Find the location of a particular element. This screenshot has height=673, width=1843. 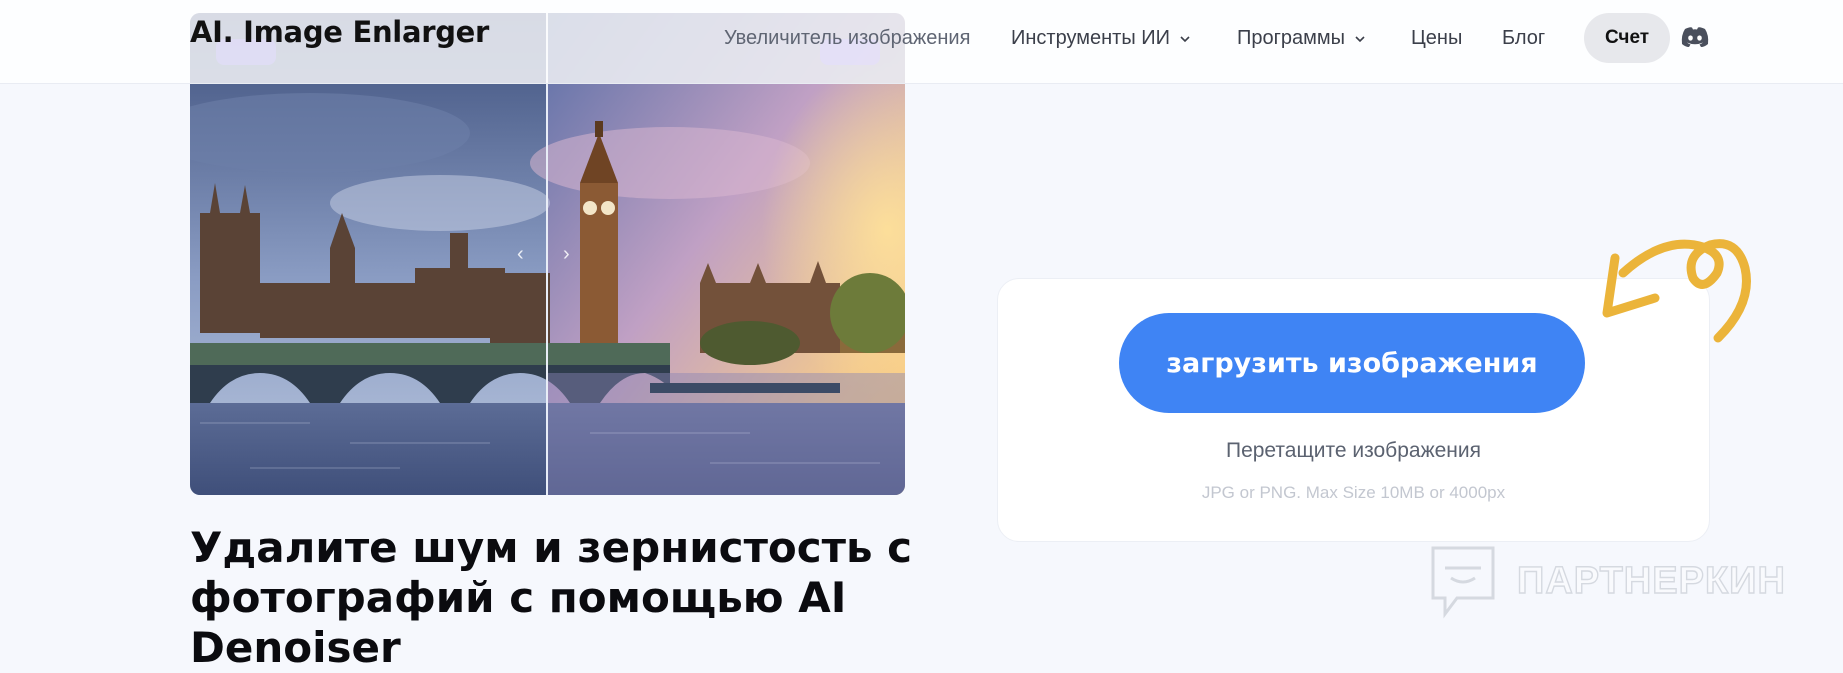

nav-item-label: Блог is located at coordinates (1524, 38).